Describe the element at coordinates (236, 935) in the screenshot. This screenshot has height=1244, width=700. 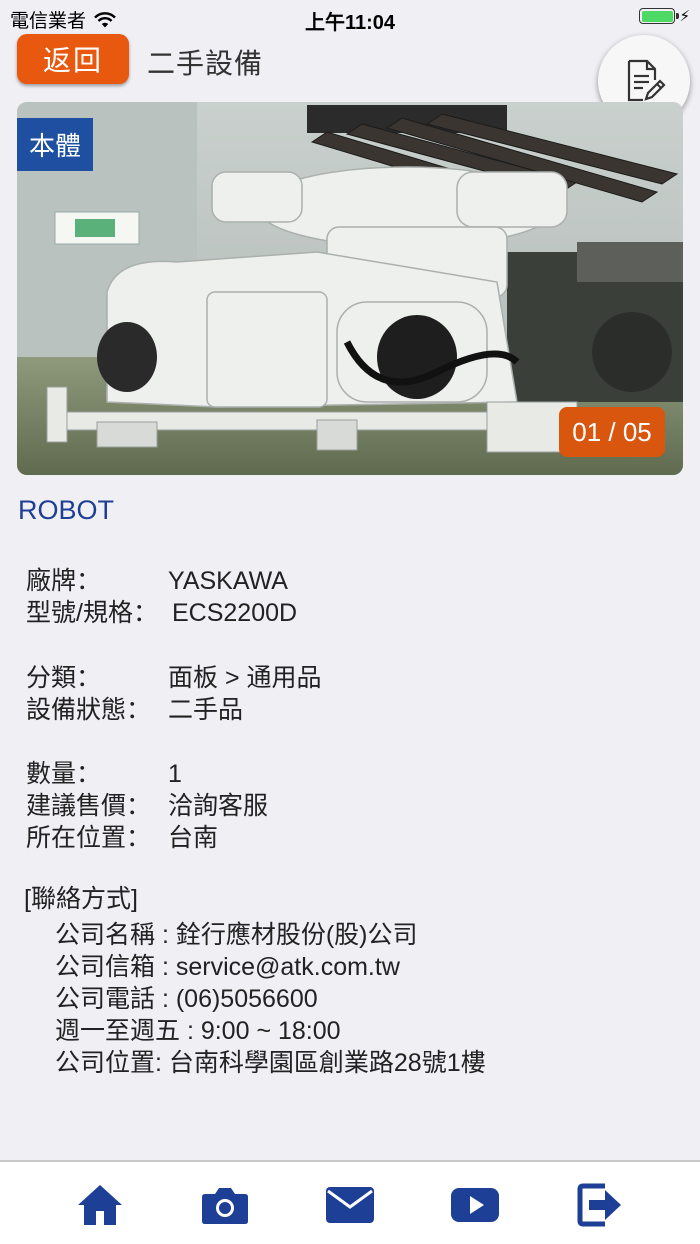
I see `contact-company-name: 公司名稱 : 銓行應材股份(股)公司` at that location.